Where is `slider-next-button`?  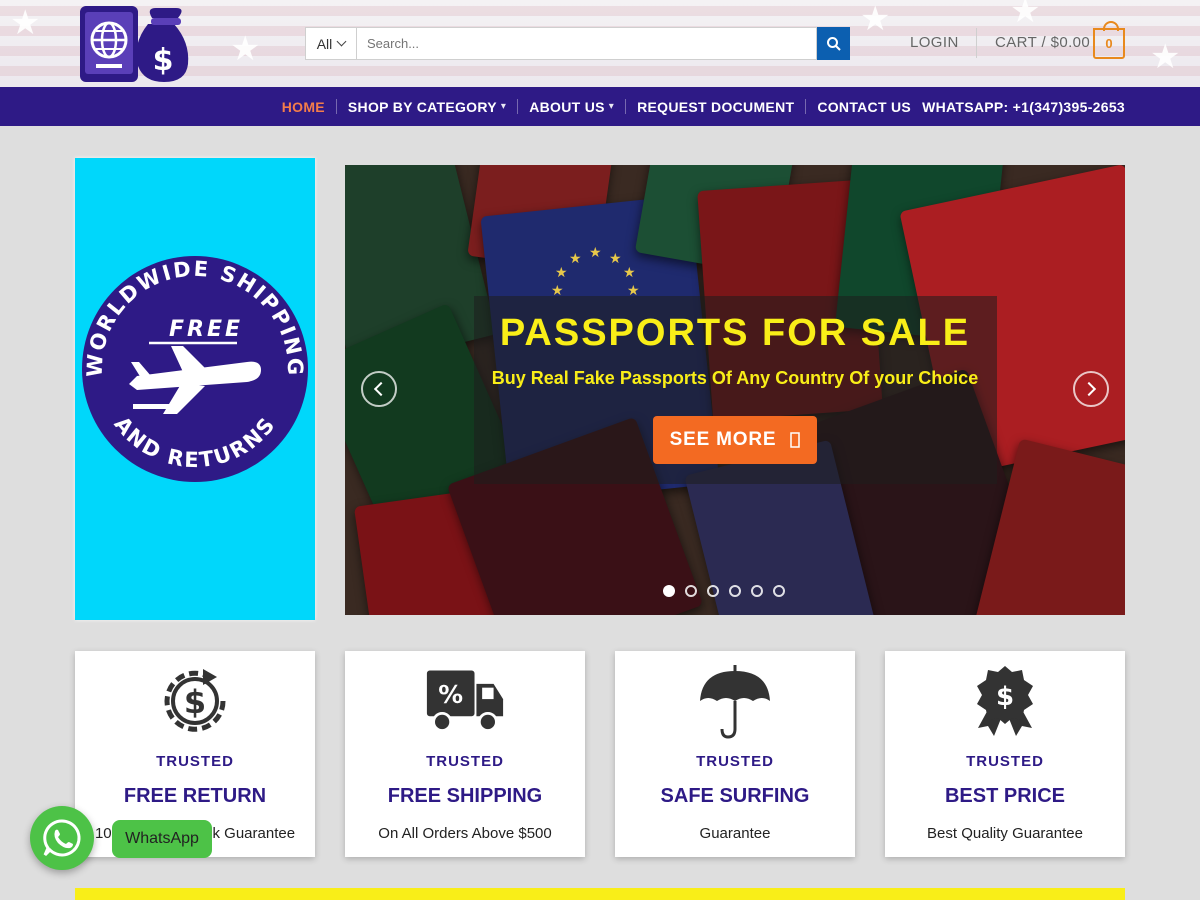 slider-next-button is located at coordinates (1091, 389).